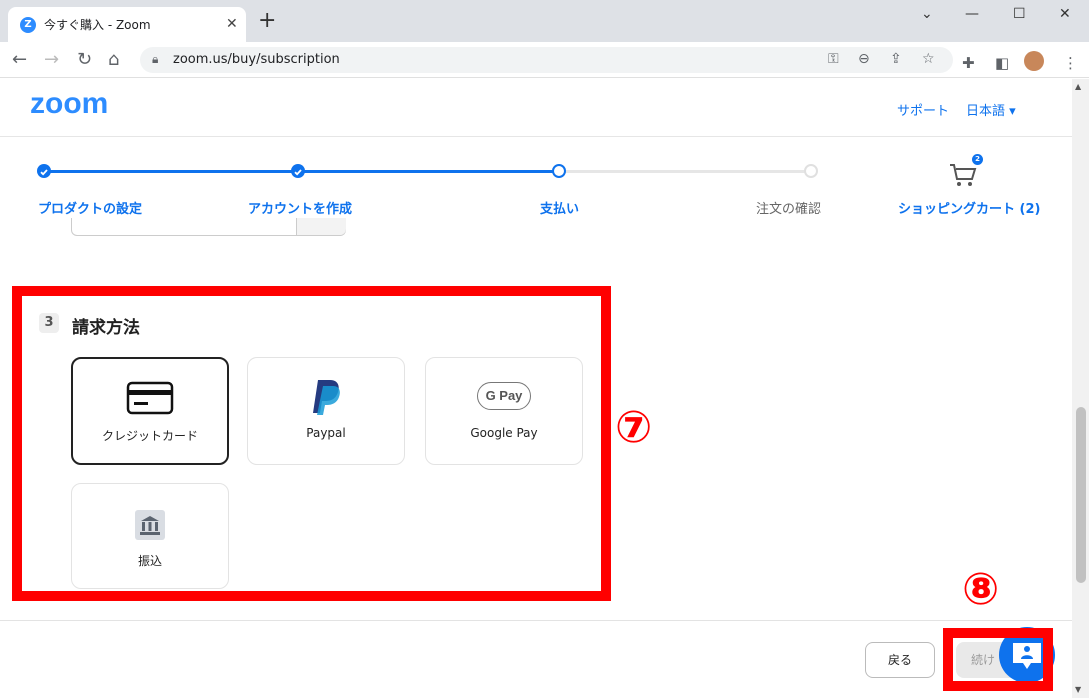  I want to click on annotation-number-seven: ⑦, so click(634, 427).